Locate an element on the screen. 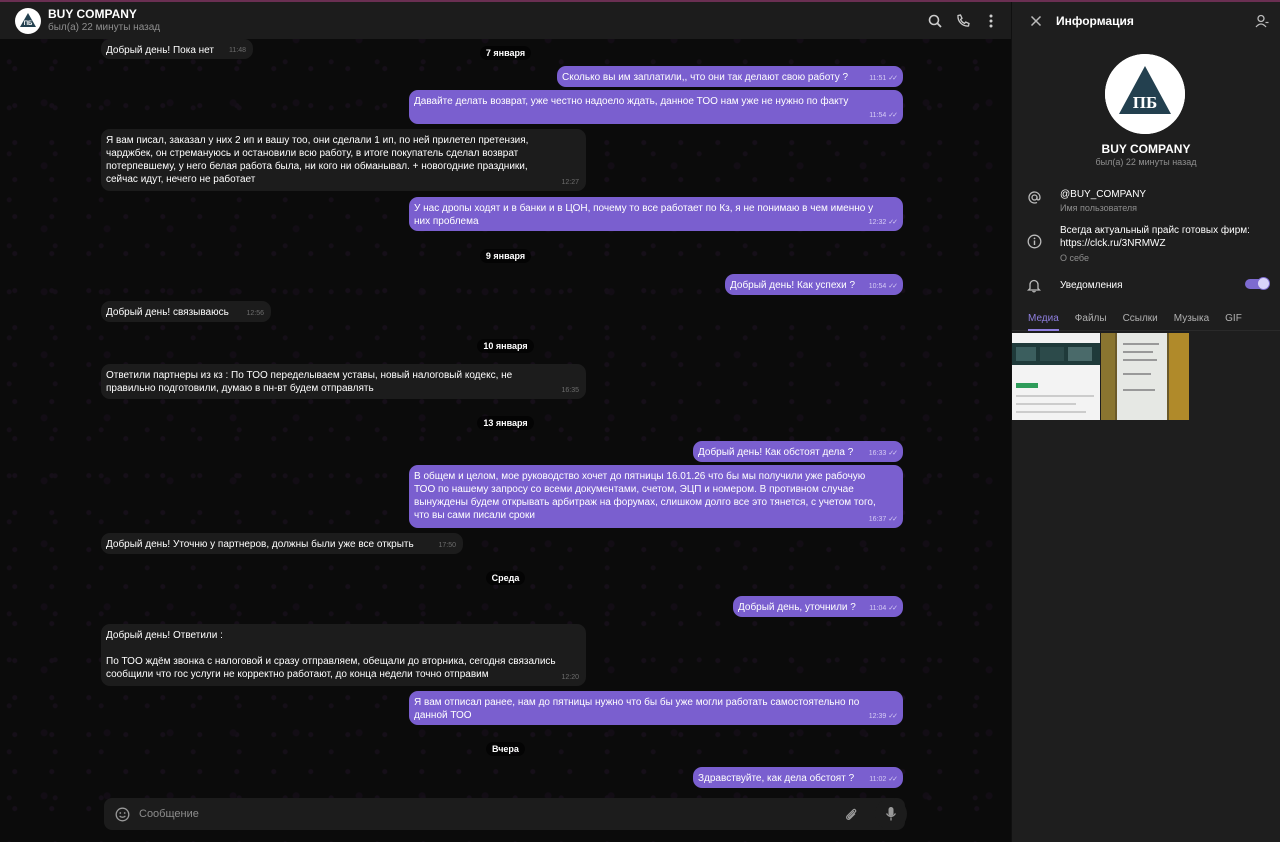 This screenshot has width=1280, height=842. at-icon is located at coordinates (1035, 198).